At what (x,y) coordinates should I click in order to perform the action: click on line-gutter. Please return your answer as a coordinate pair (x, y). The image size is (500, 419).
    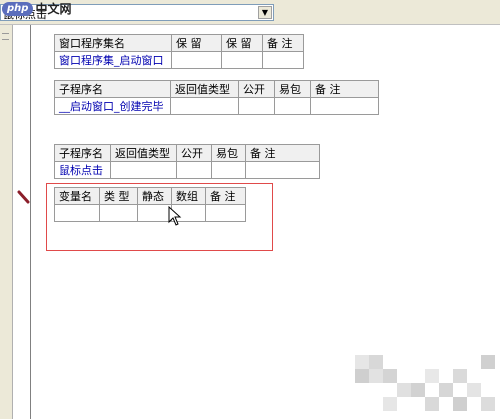
    Looking at the image, I should click on (22, 222).